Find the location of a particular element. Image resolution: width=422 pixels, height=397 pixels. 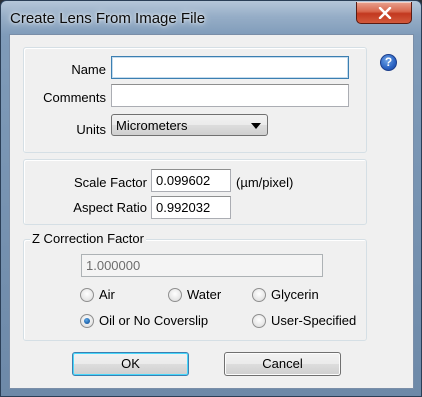

chevron-down-icon is located at coordinates (256, 126).